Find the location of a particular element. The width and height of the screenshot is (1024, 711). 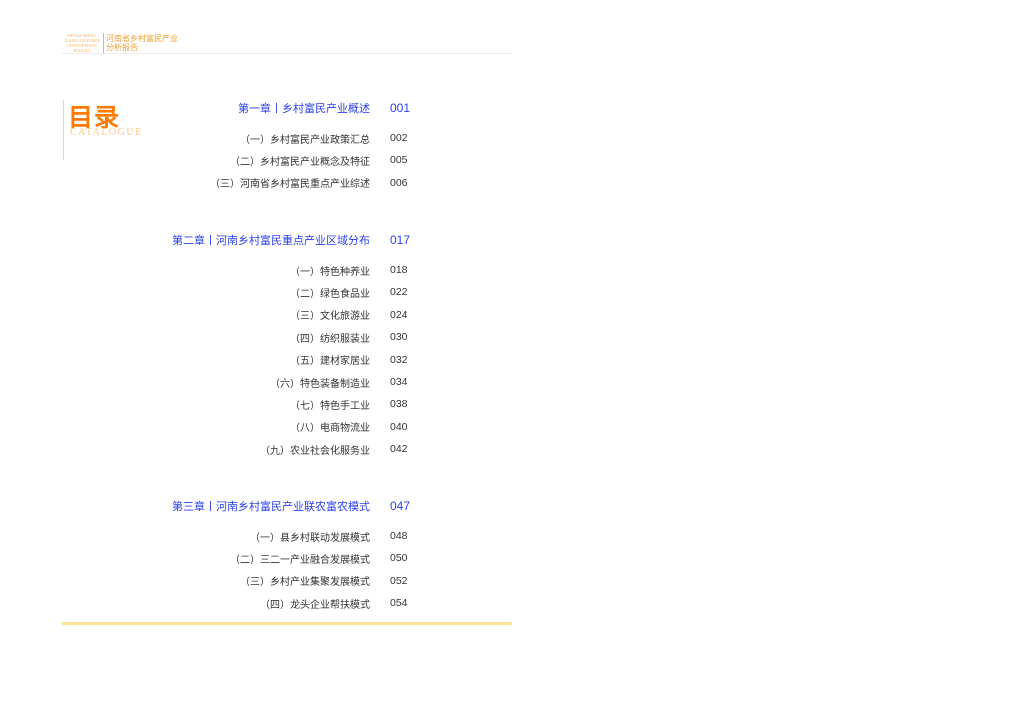

toc-entry-title: （九）农业社会化服务业 is located at coordinates (315, 451).